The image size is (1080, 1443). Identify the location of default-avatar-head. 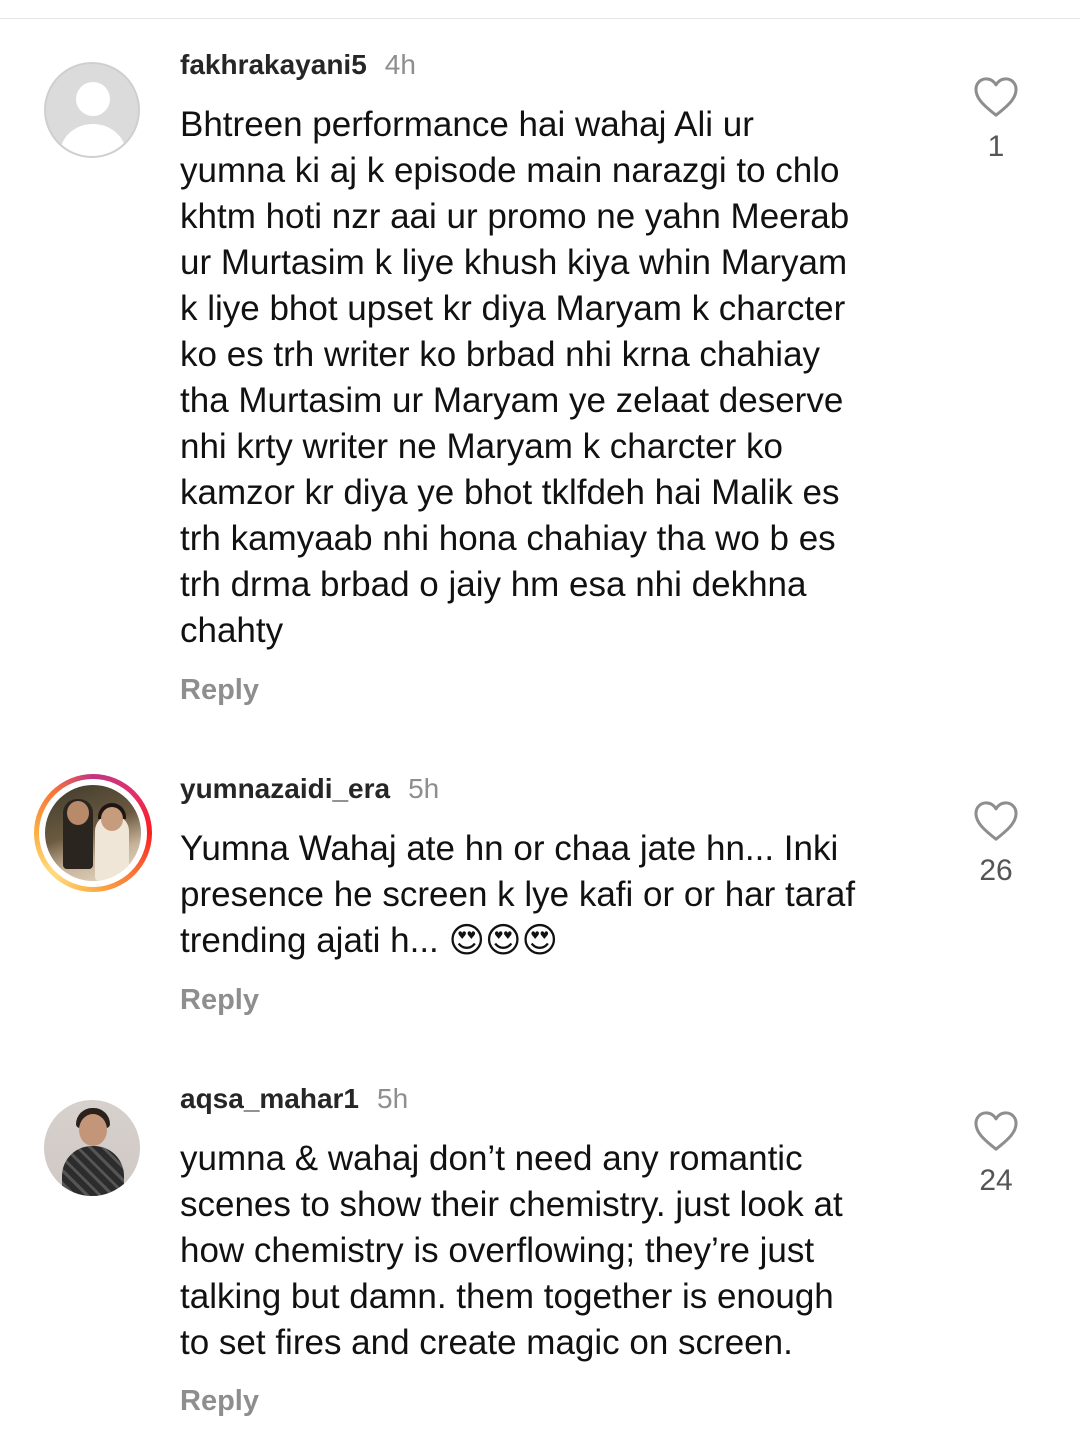
(93, 99).